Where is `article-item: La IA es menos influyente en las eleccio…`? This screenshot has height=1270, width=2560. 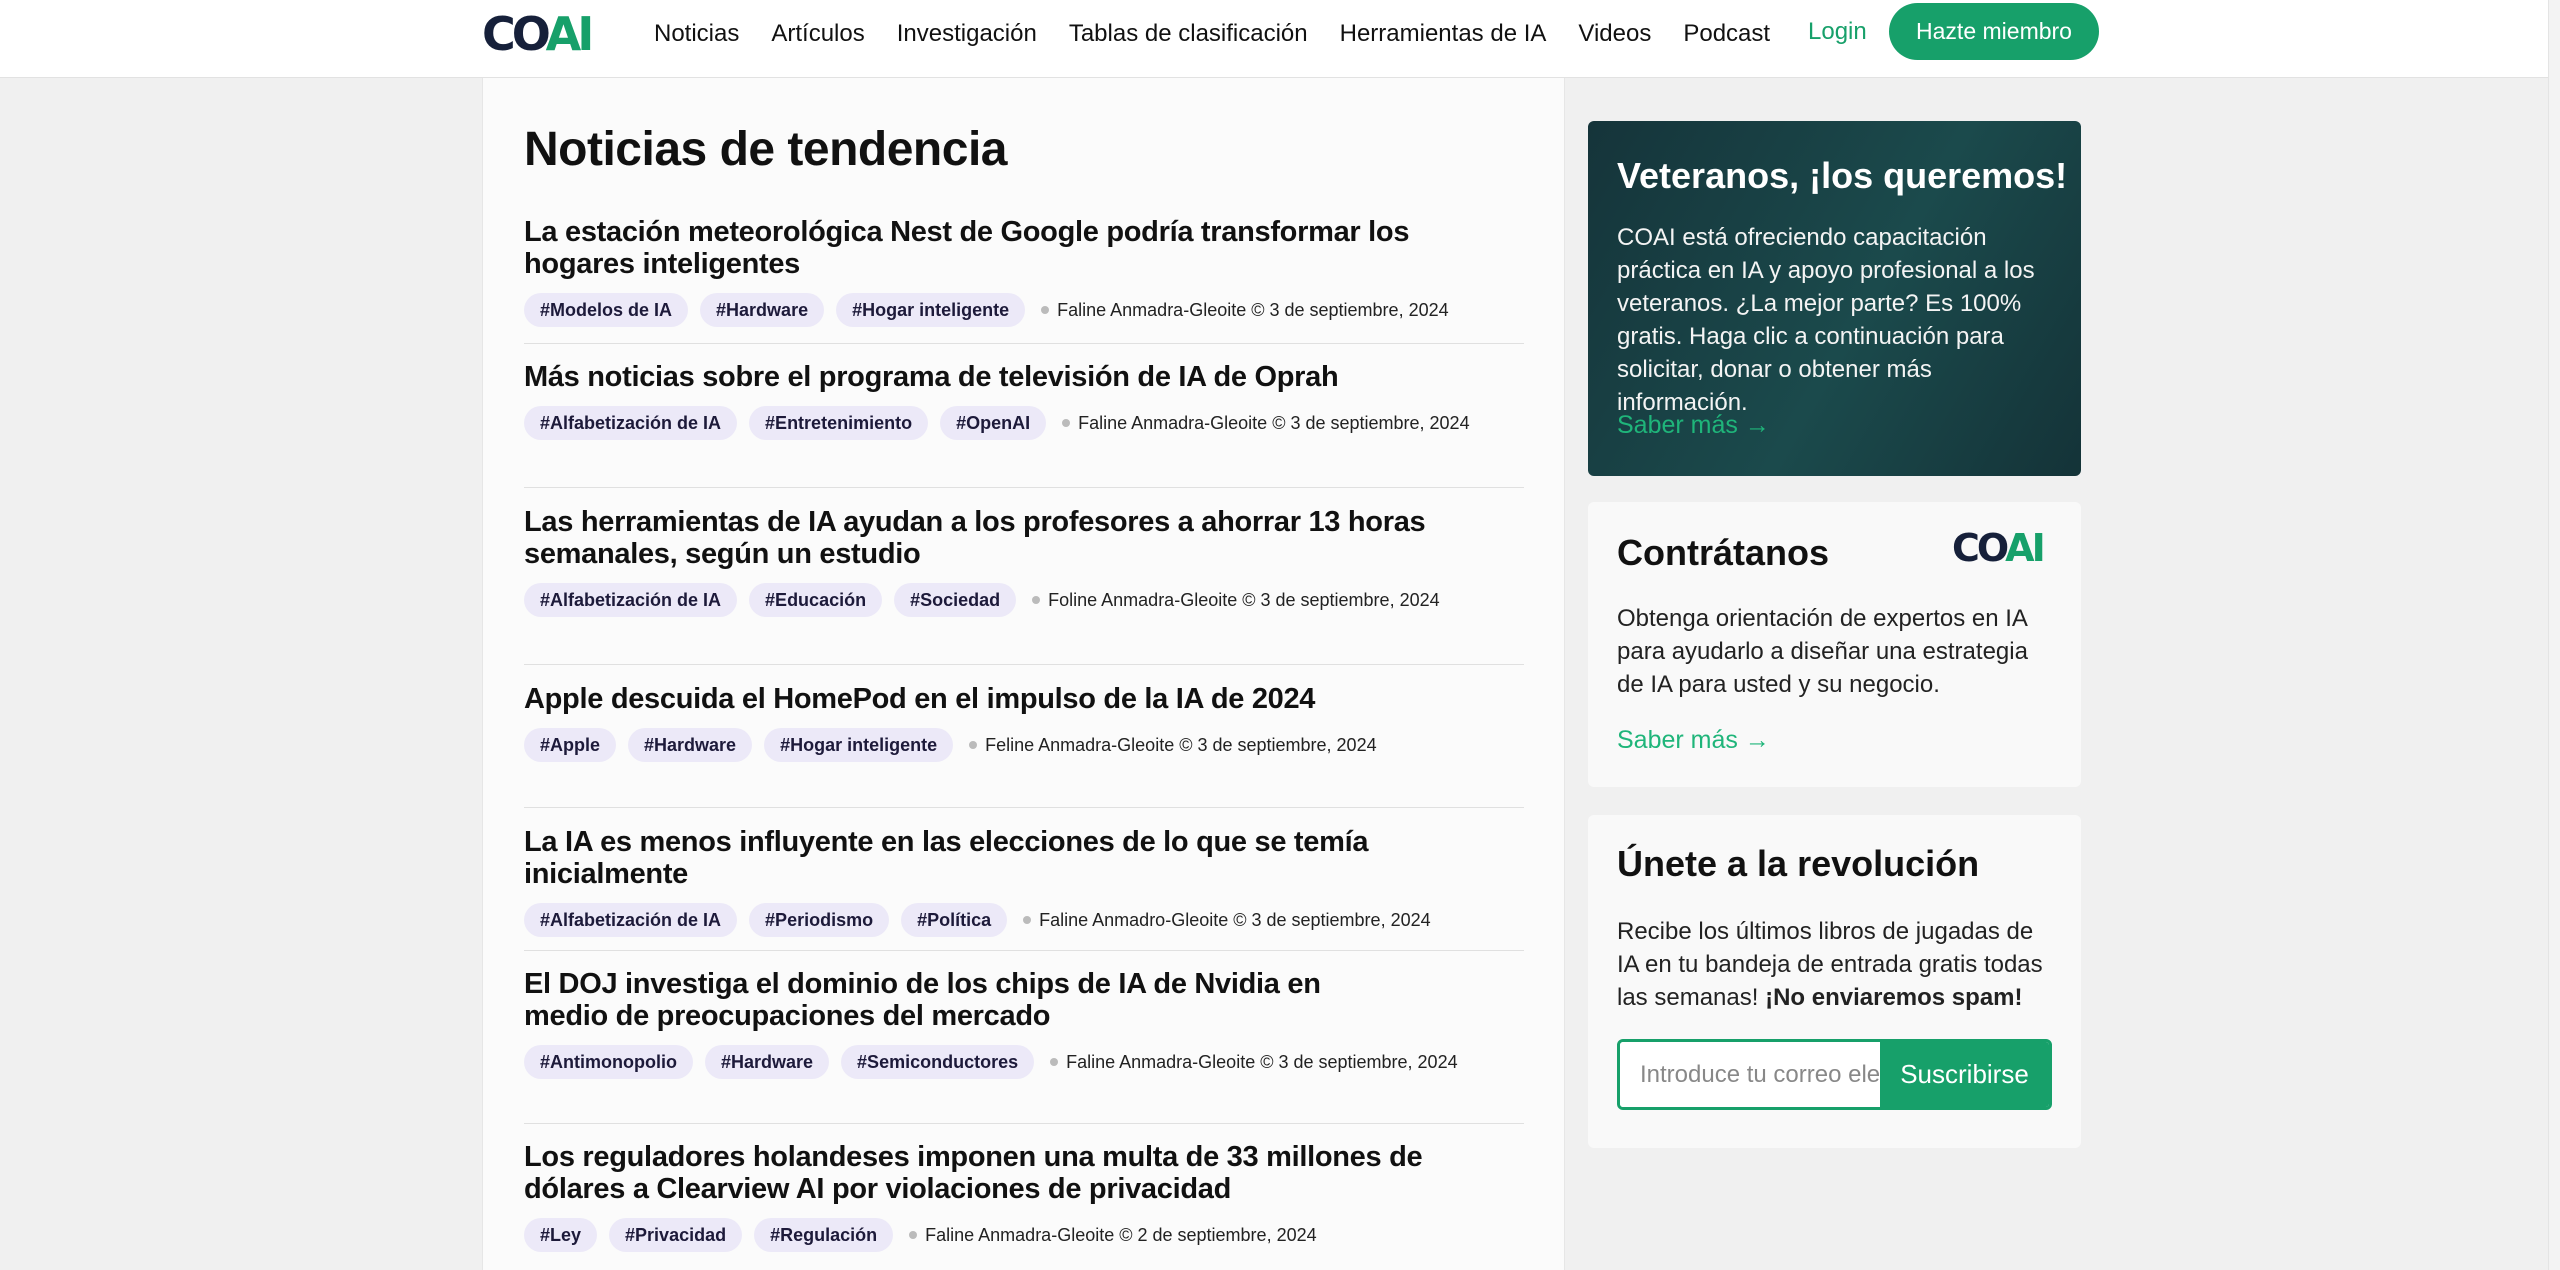
article-item: La IA es menos influyente en las eleccio… is located at coordinates (1024, 881).